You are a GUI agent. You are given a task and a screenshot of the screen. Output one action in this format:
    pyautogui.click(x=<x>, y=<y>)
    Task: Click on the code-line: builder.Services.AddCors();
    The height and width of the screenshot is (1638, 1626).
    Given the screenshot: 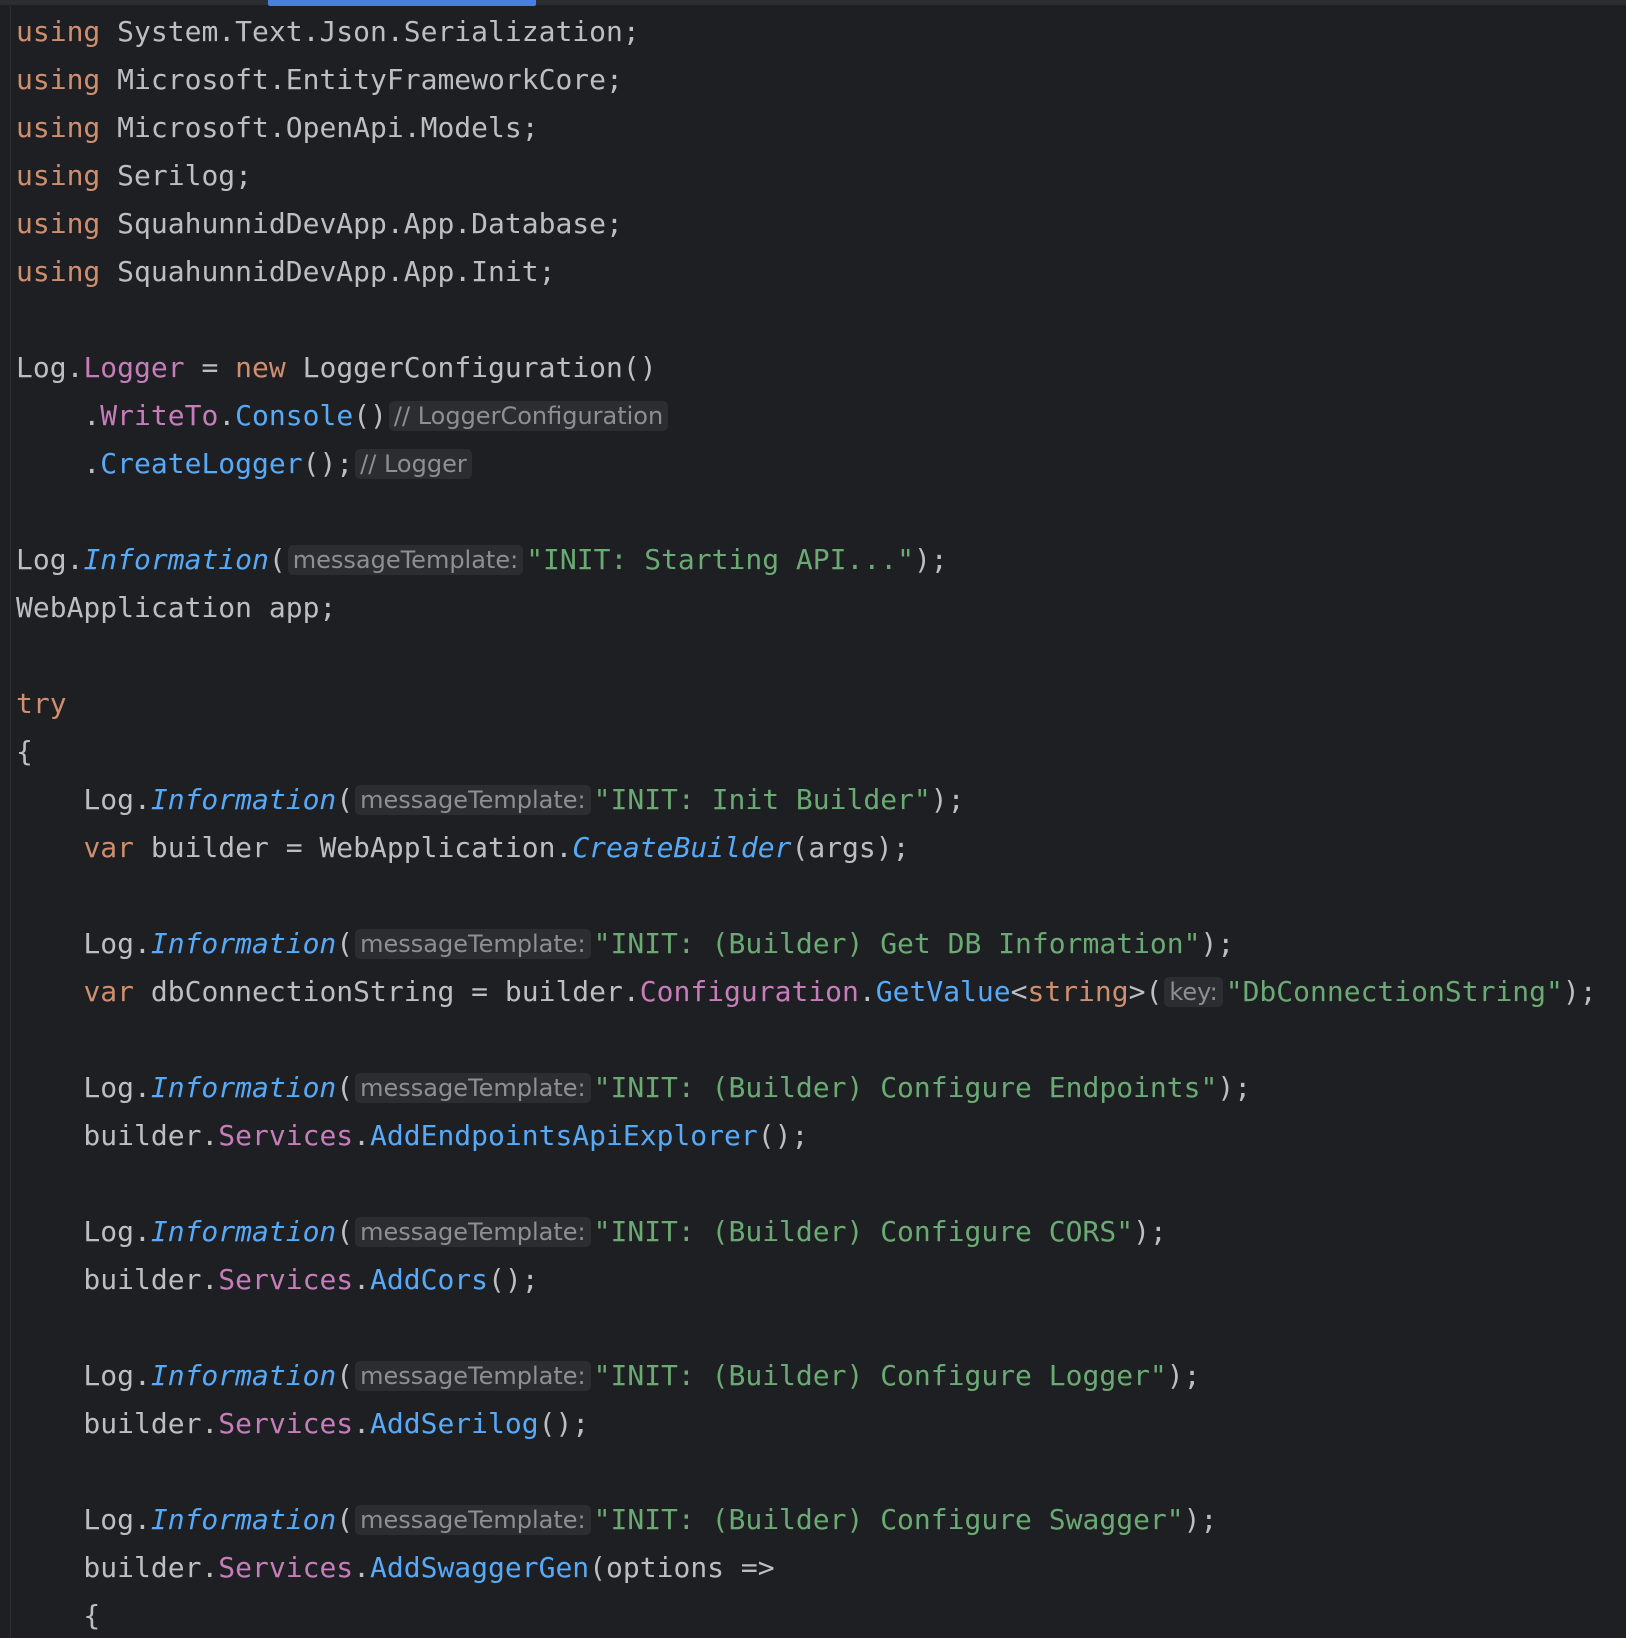 What is the action you would take?
    pyautogui.click(x=806, y=1280)
    